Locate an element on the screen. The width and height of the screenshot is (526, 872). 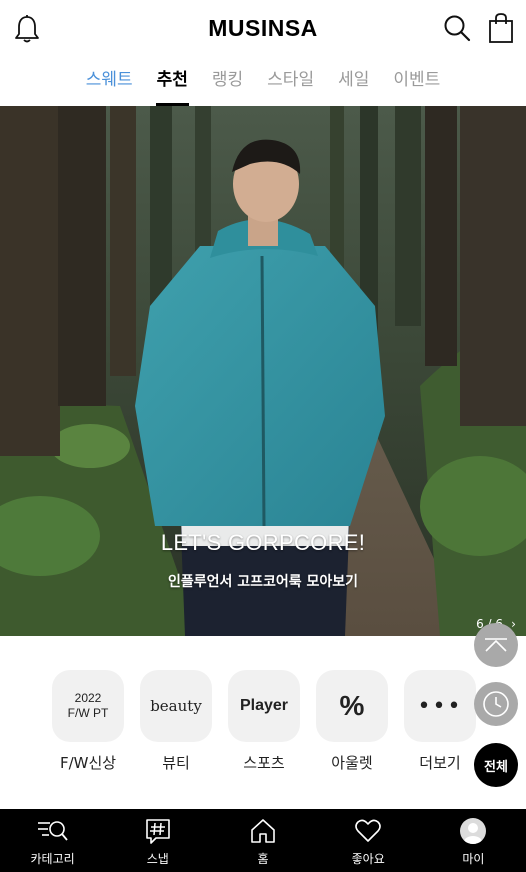
shopping-bag-icon is located at coordinates (501, 28).